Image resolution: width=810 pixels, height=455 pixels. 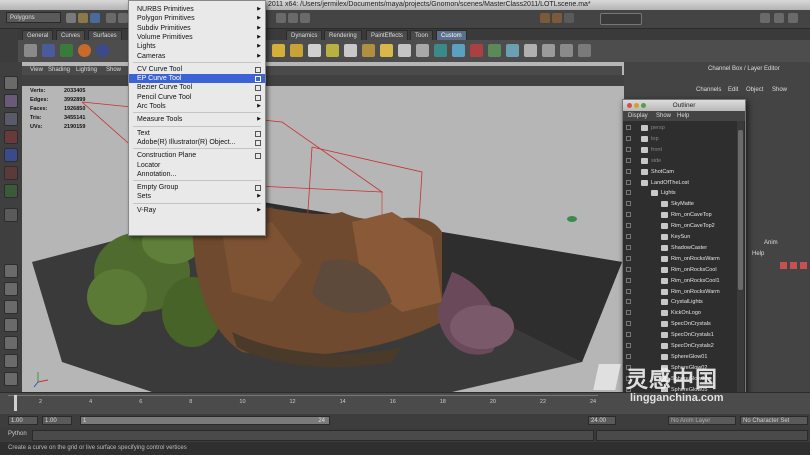 What do you see at coordinates (343, 35) in the screenshot?
I see `shelf-tab-rendering: Rendering` at bounding box center [343, 35].